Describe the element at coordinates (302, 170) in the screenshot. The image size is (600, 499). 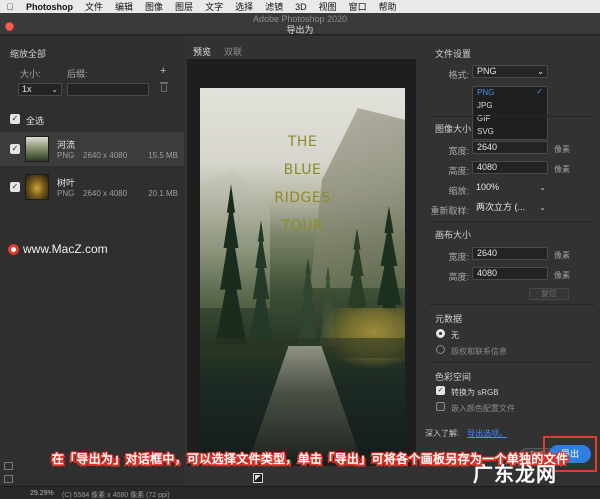
I see `artboard-title-line: BLUE` at that location.